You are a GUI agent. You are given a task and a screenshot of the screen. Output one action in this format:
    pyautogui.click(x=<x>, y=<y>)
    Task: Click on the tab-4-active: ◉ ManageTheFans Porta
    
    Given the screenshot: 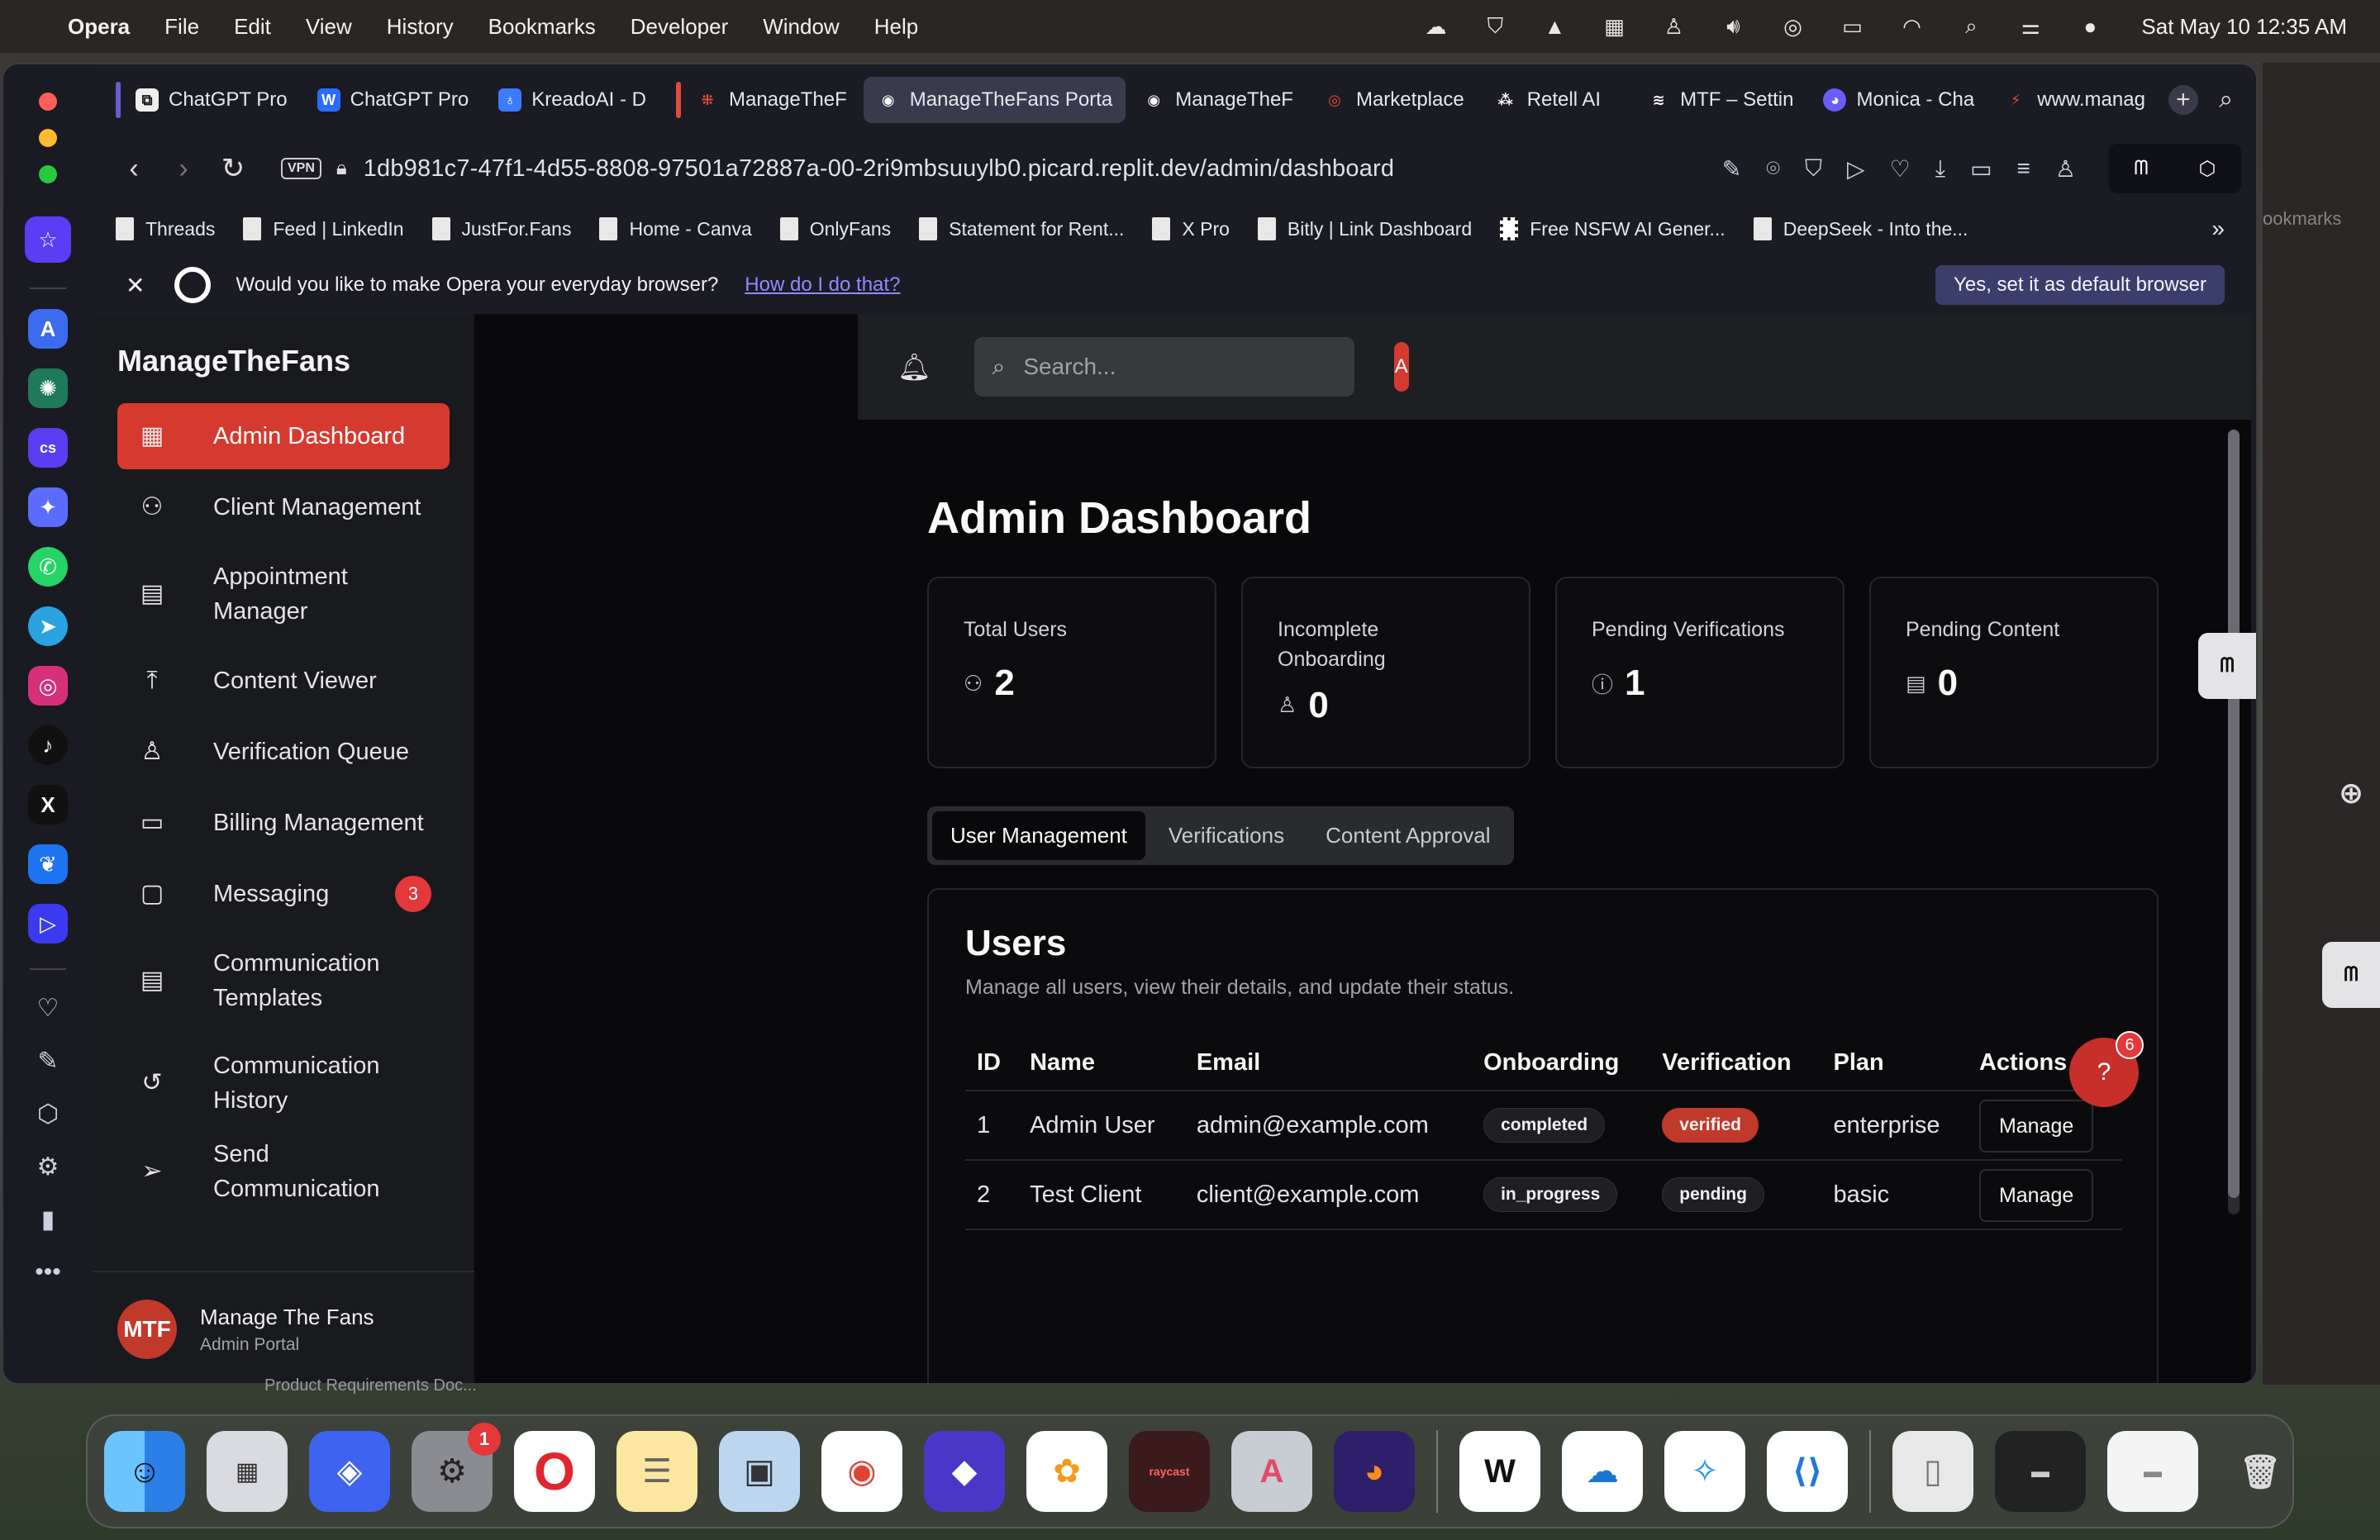 What is the action you would take?
    pyautogui.click(x=994, y=100)
    